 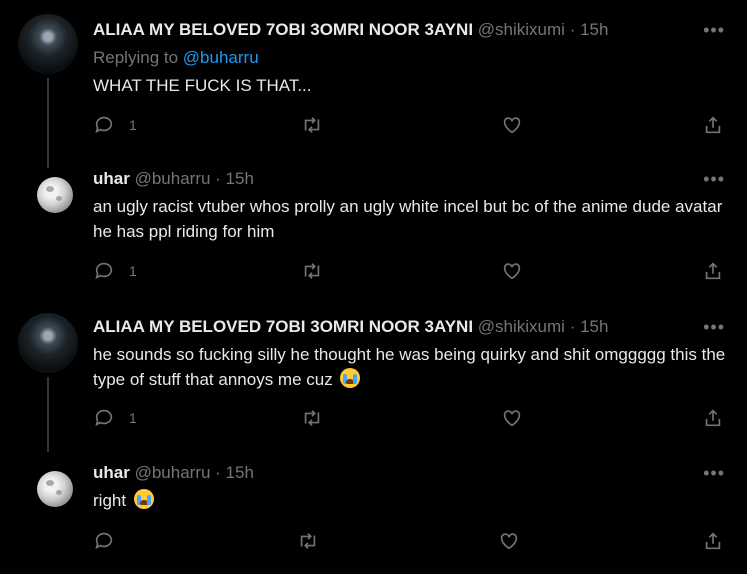 I want to click on action-bar, so click(x=413, y=541).